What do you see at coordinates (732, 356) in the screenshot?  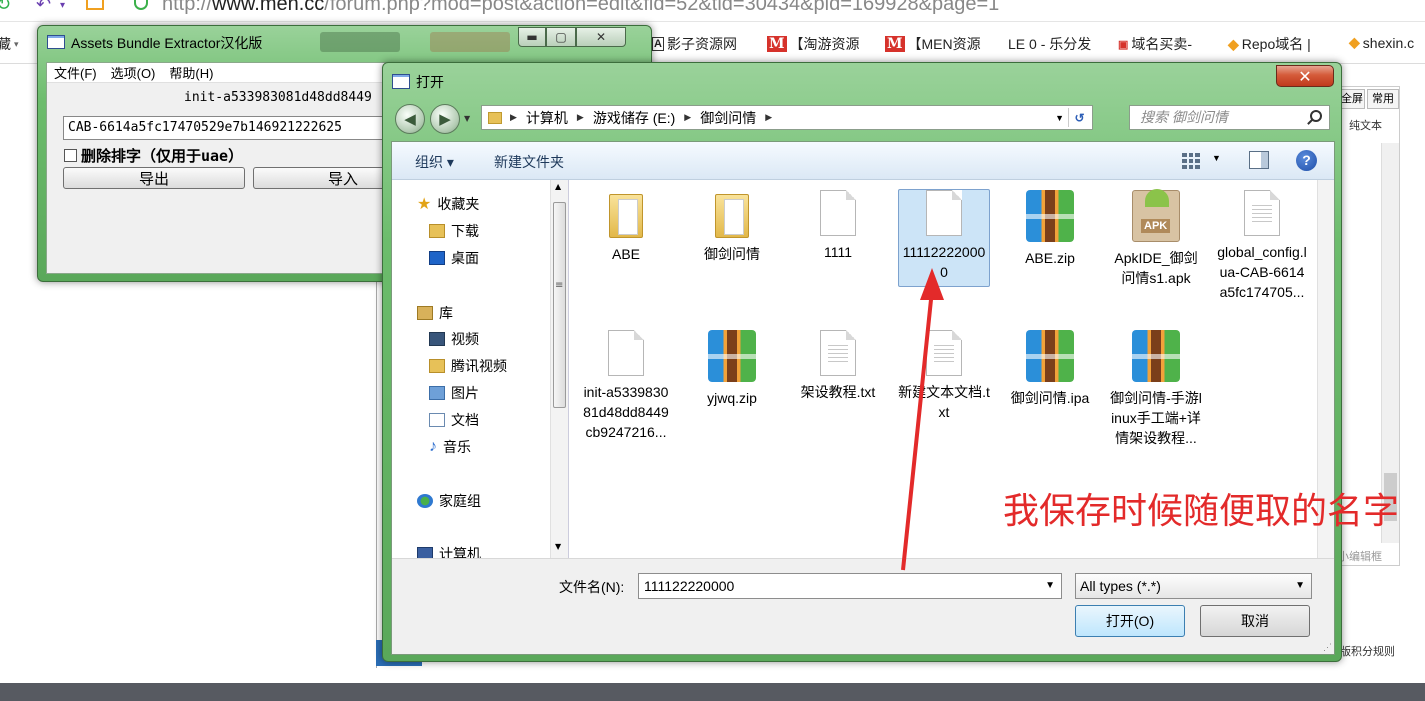 I see `archive-icon` at bounding box center [732, 356].